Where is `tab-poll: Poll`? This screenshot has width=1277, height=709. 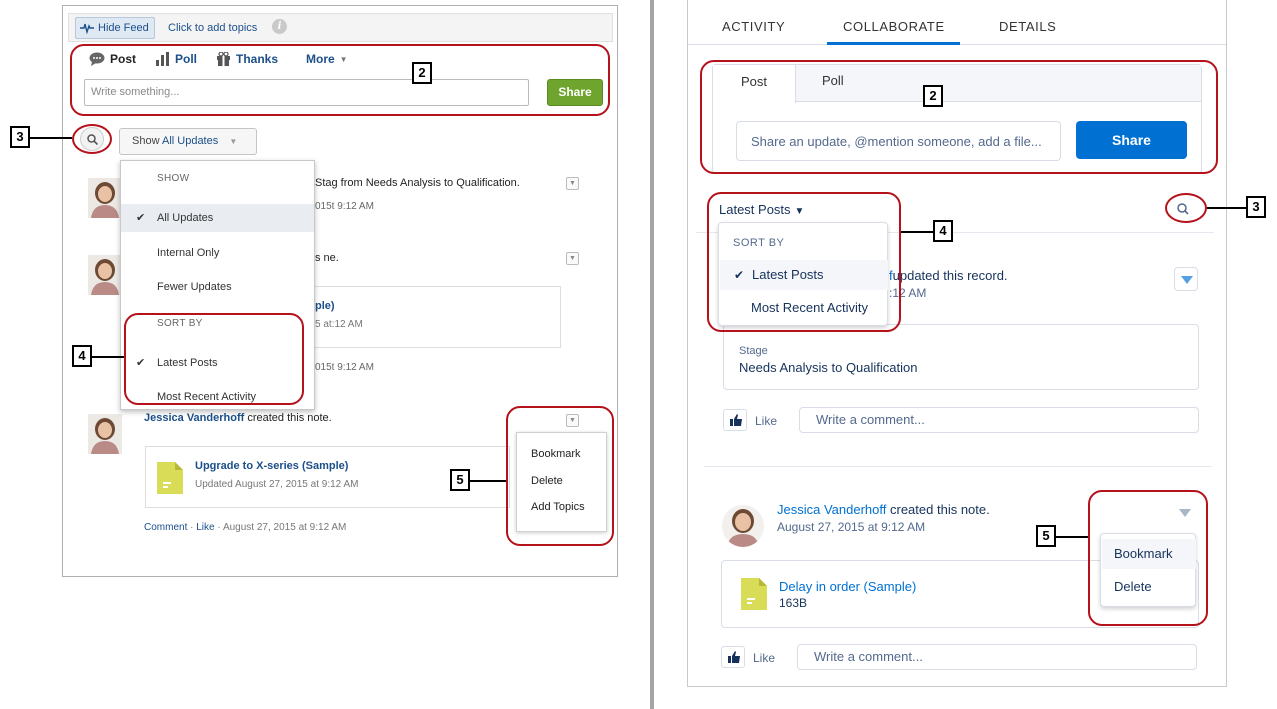
tab-poll: Poll is located at coordinates (176, 59).